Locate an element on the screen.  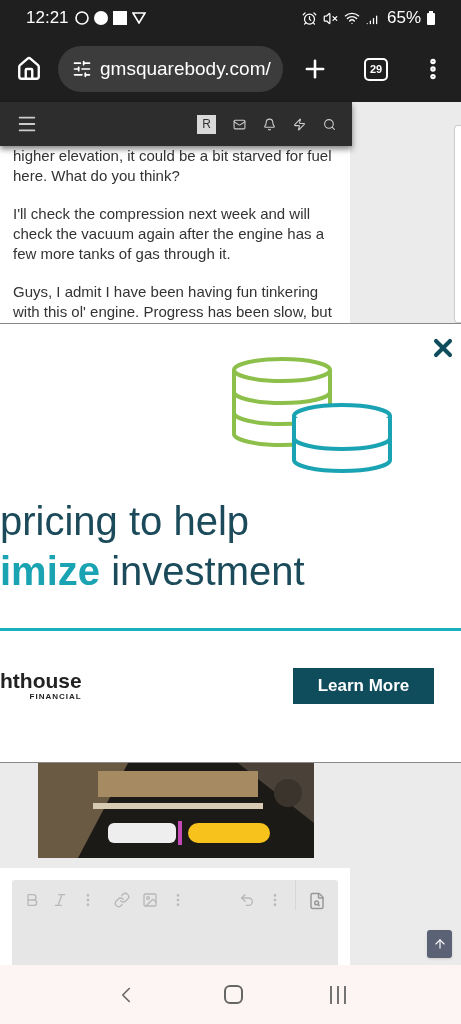
wifi-icon is located at coordinates (351, 18).